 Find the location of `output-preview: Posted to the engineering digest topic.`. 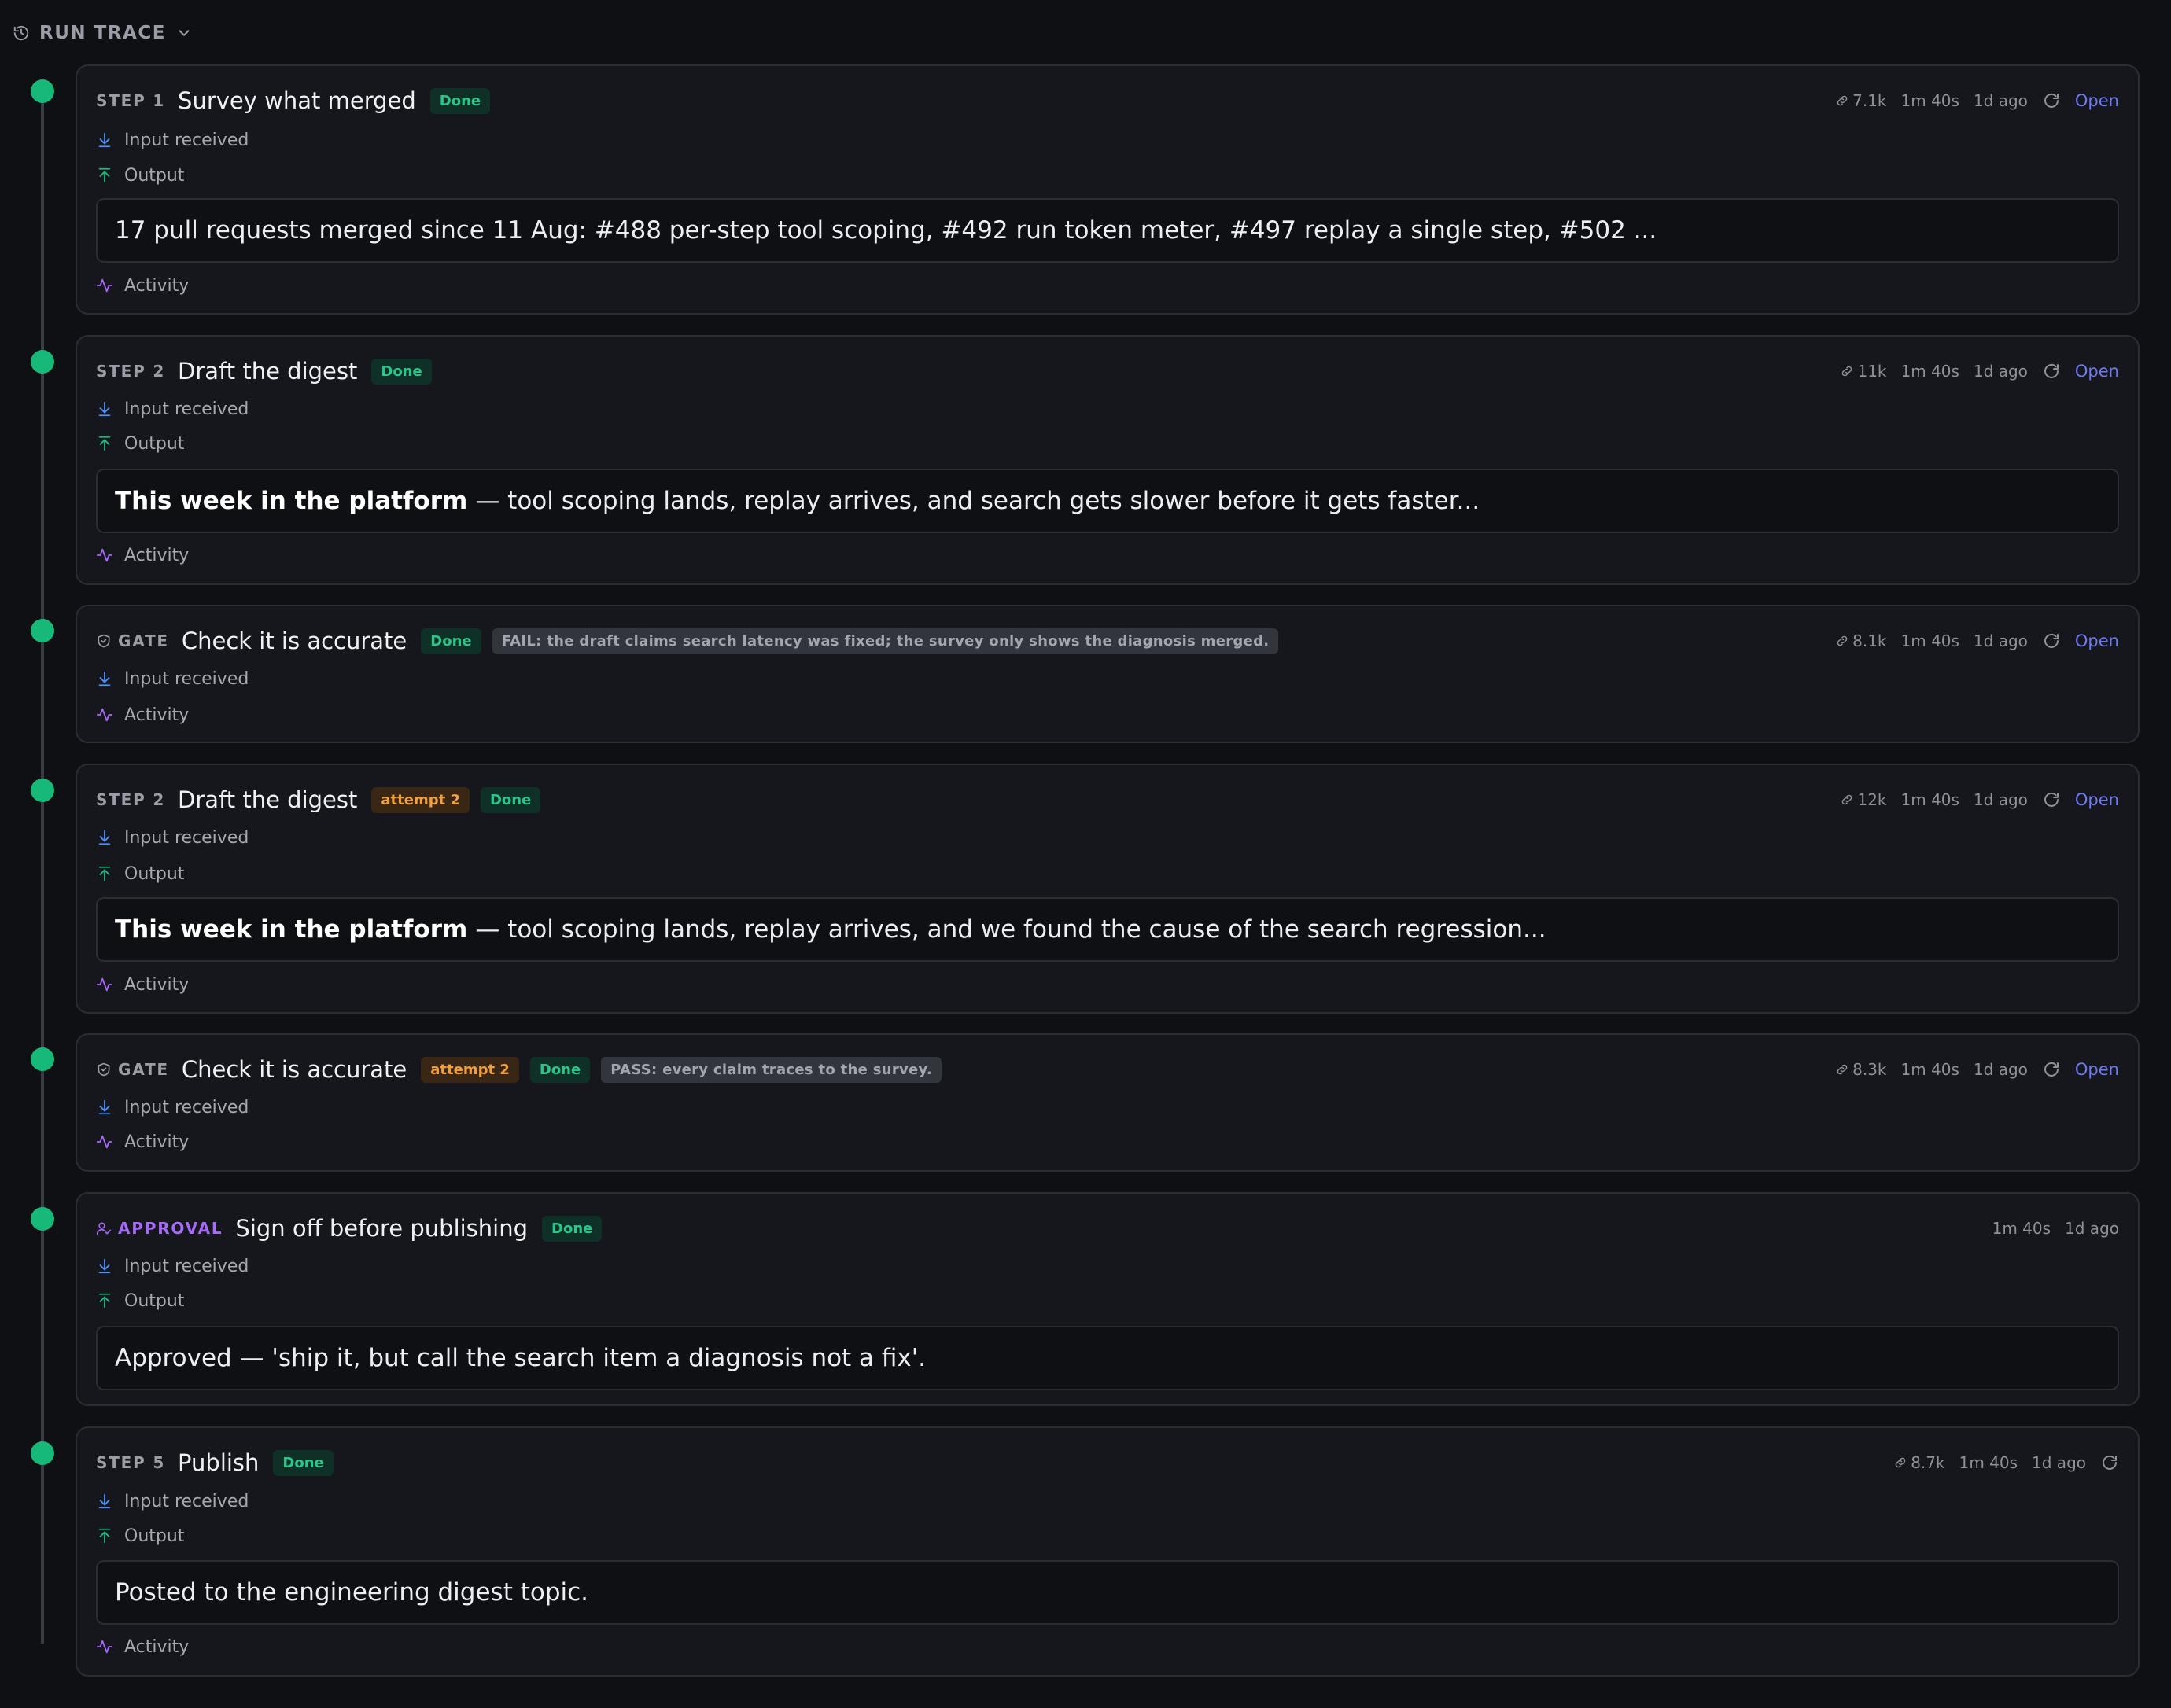

output-preview: Posted to the engineering digest topic. is located at coordinates (1107, 1592).